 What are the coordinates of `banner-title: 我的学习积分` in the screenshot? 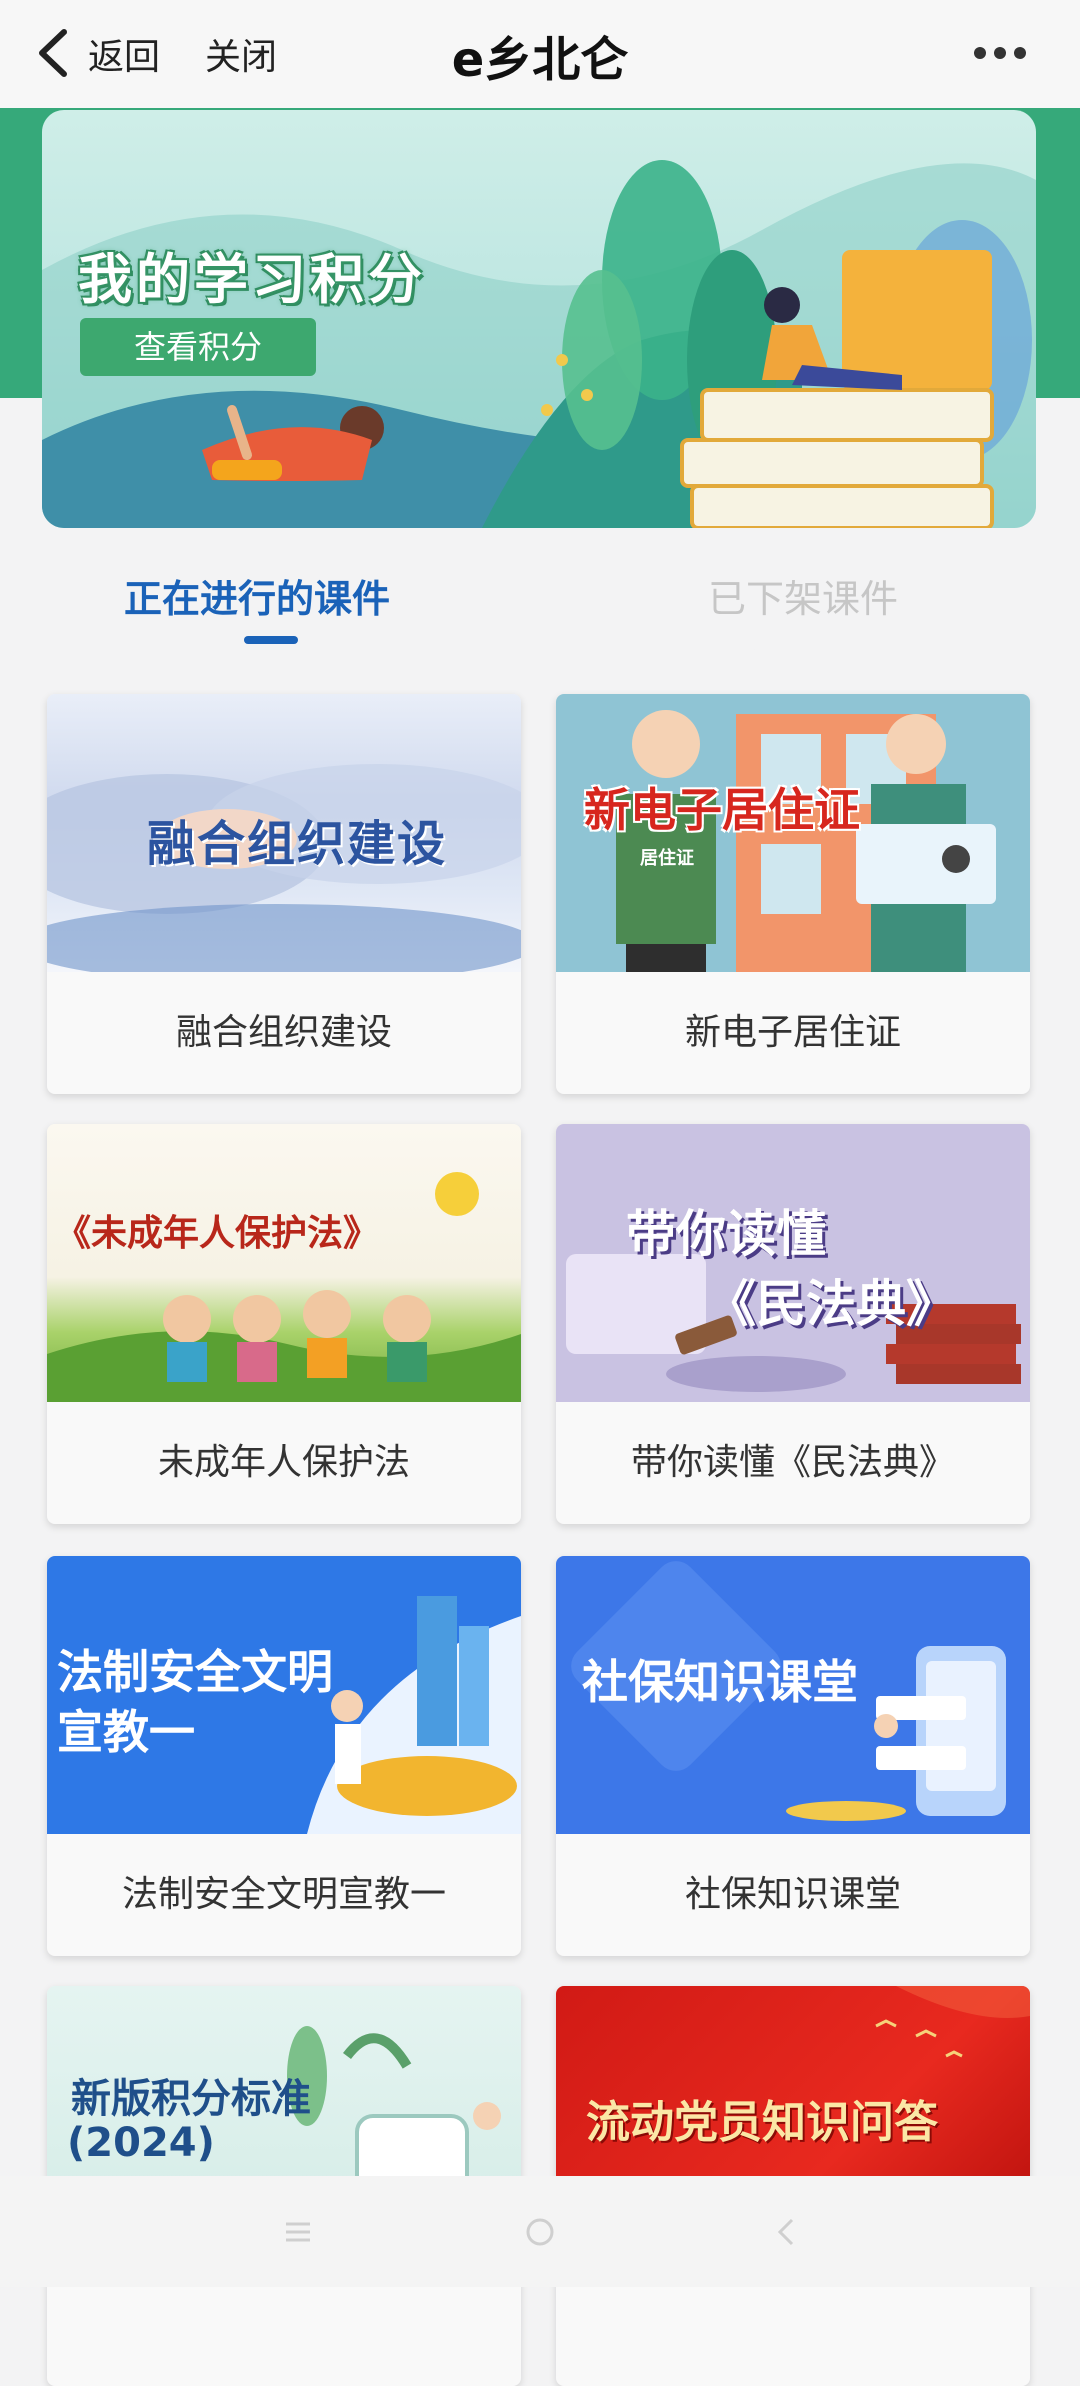 It's located at (252, 279).